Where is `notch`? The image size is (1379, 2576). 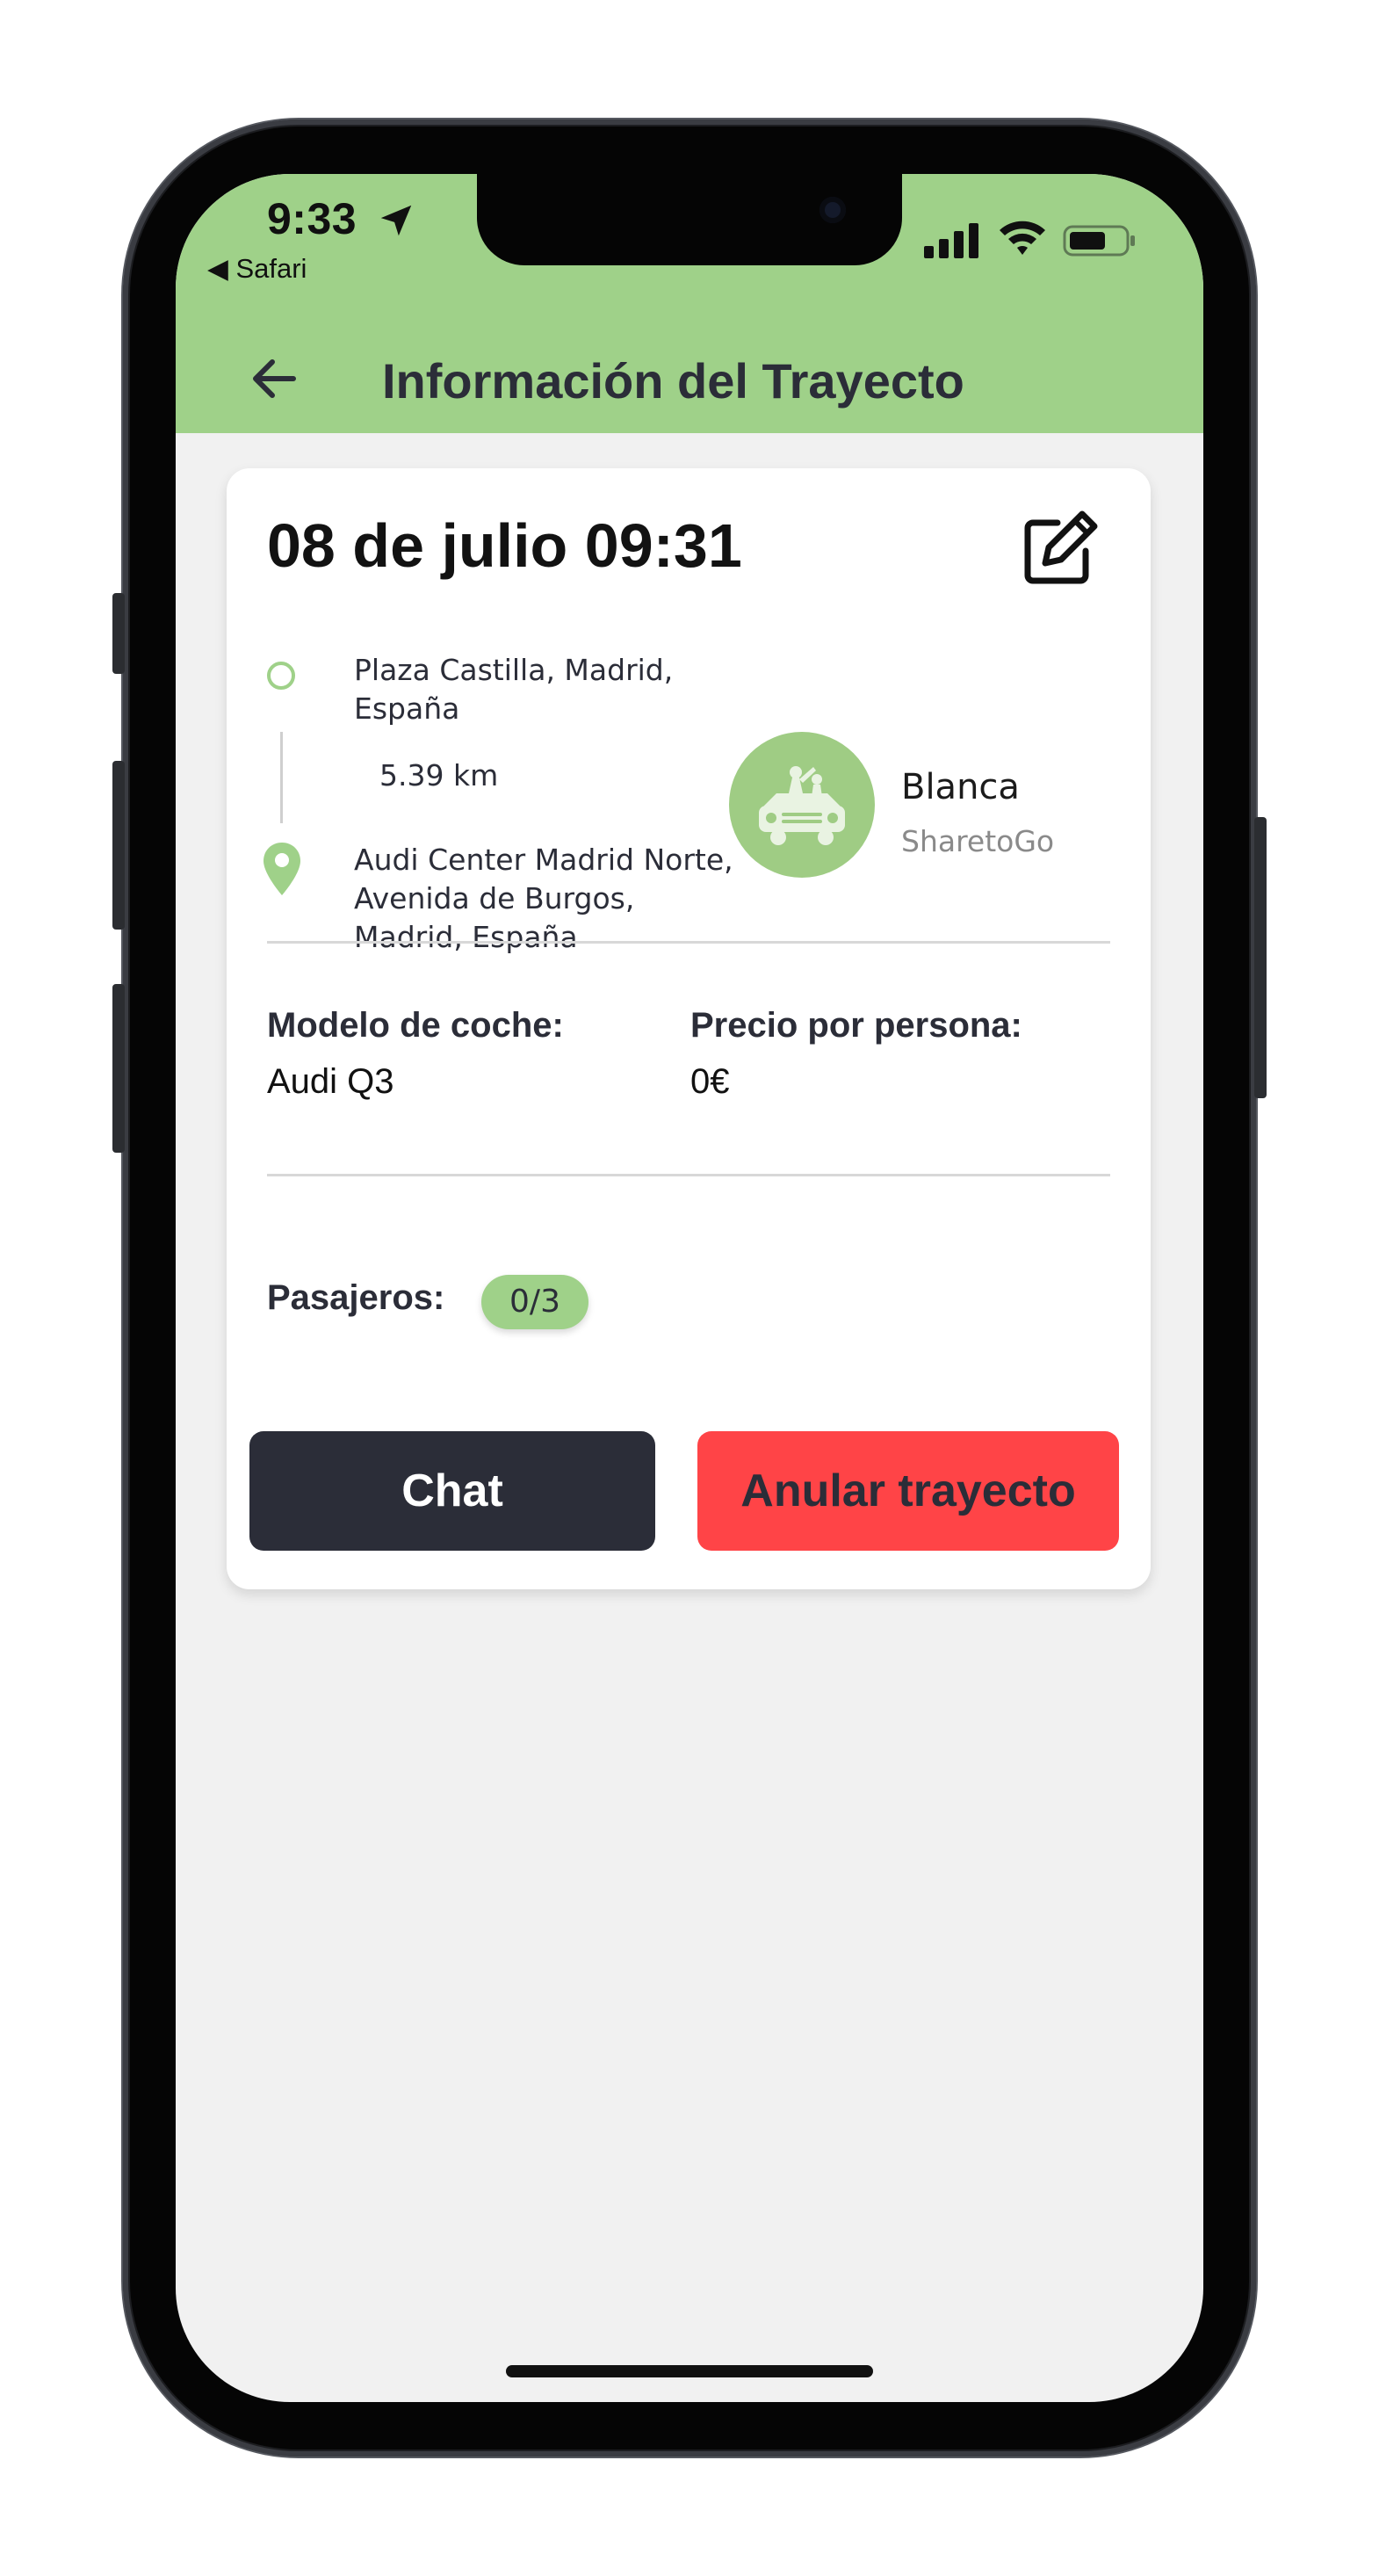 notch is located at coordinates (689, 219).